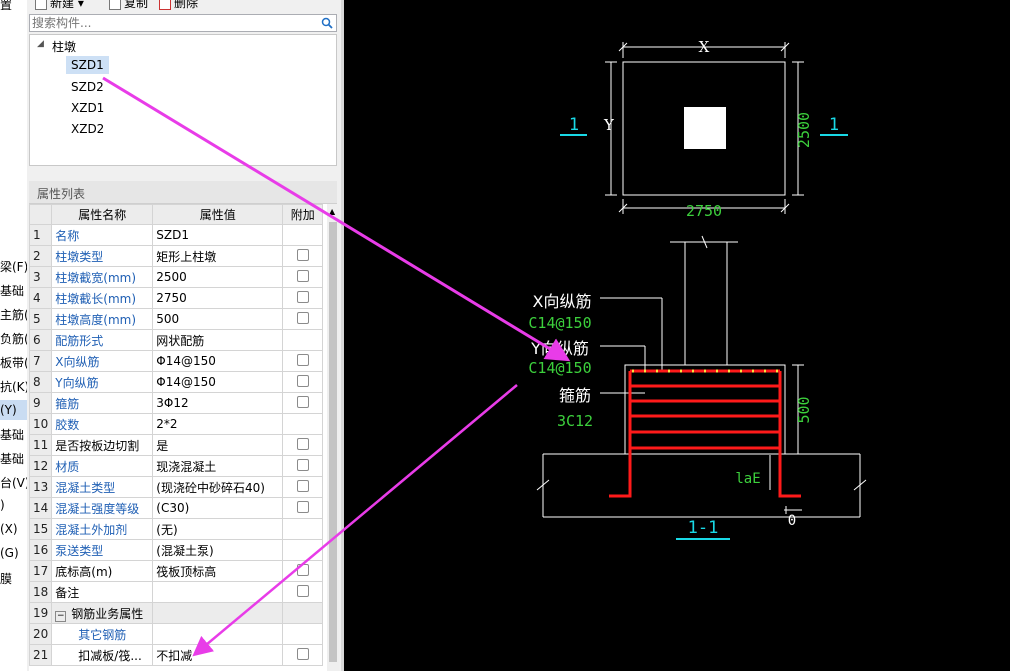  Describe the element at coordinates (332, 212) in the screenshot. I see `scroll-up-icon: ▲` at that location.